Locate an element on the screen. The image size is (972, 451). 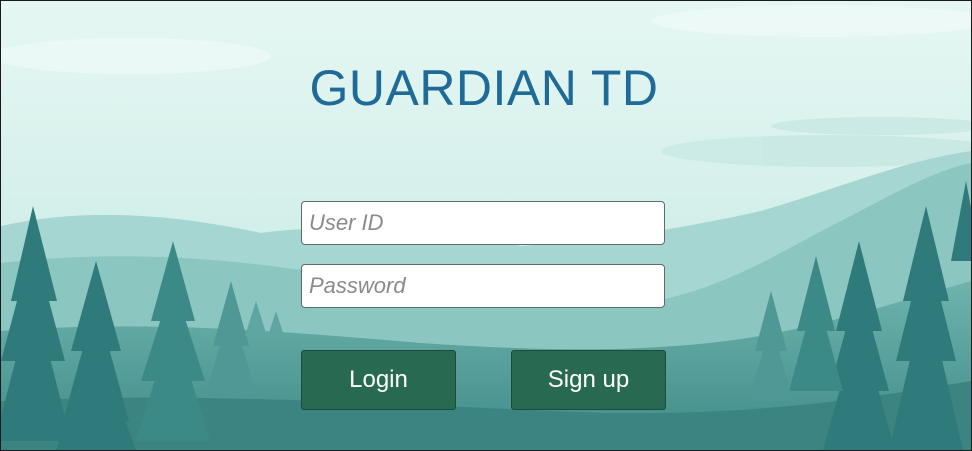
signup-button: Sign up is located at coordinates (588, 380).